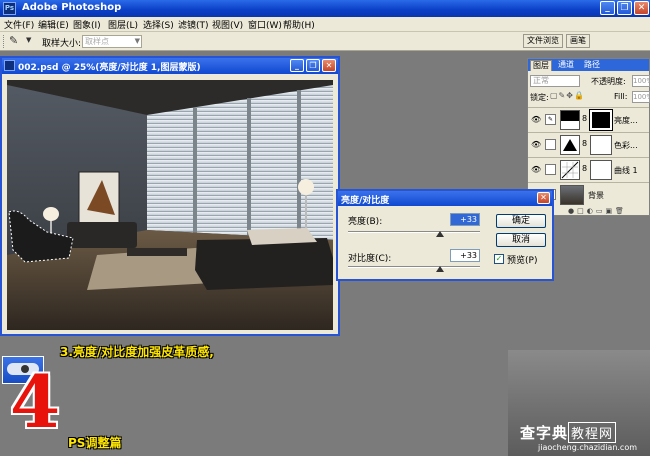 This screenshot has width=650, height=456. What do you see at coordinates (28, 40) in the screenshot?
I see `tool-preset-dropdown-icon: ▼` at bounding box center [28, 40].